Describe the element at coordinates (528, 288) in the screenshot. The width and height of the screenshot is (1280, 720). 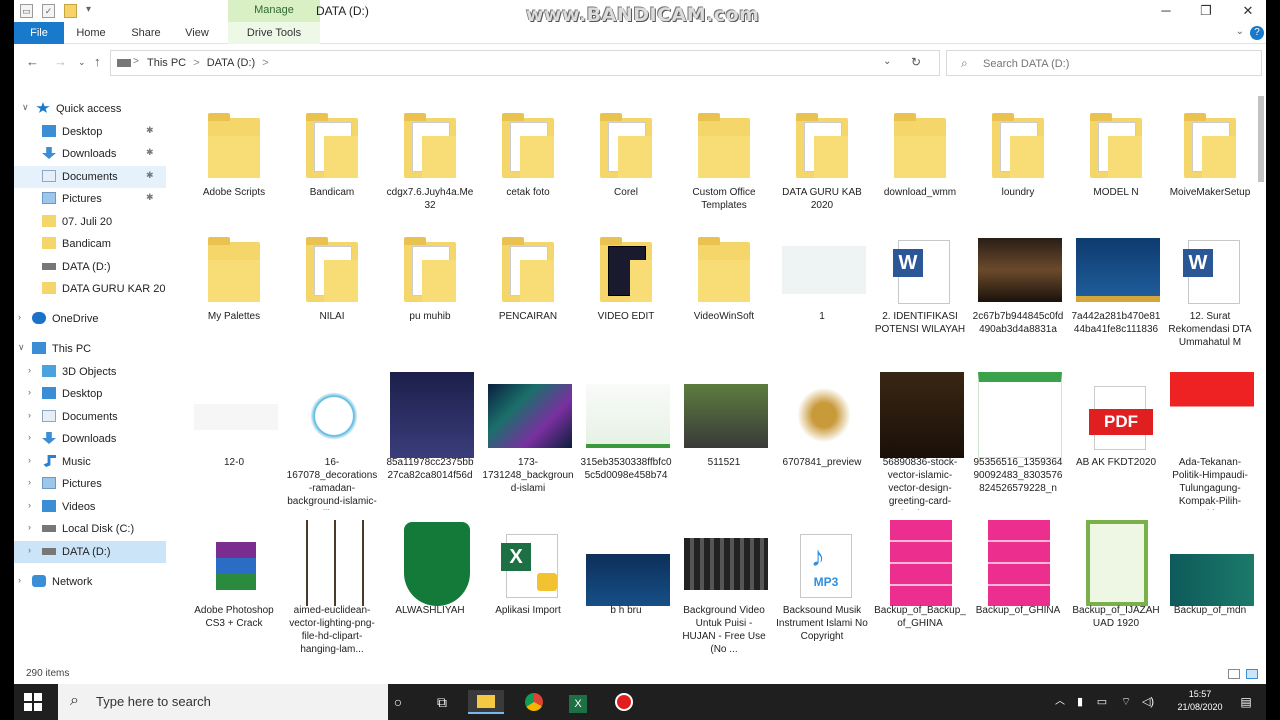
I see `file-item: PENCAIRAN` at that location.